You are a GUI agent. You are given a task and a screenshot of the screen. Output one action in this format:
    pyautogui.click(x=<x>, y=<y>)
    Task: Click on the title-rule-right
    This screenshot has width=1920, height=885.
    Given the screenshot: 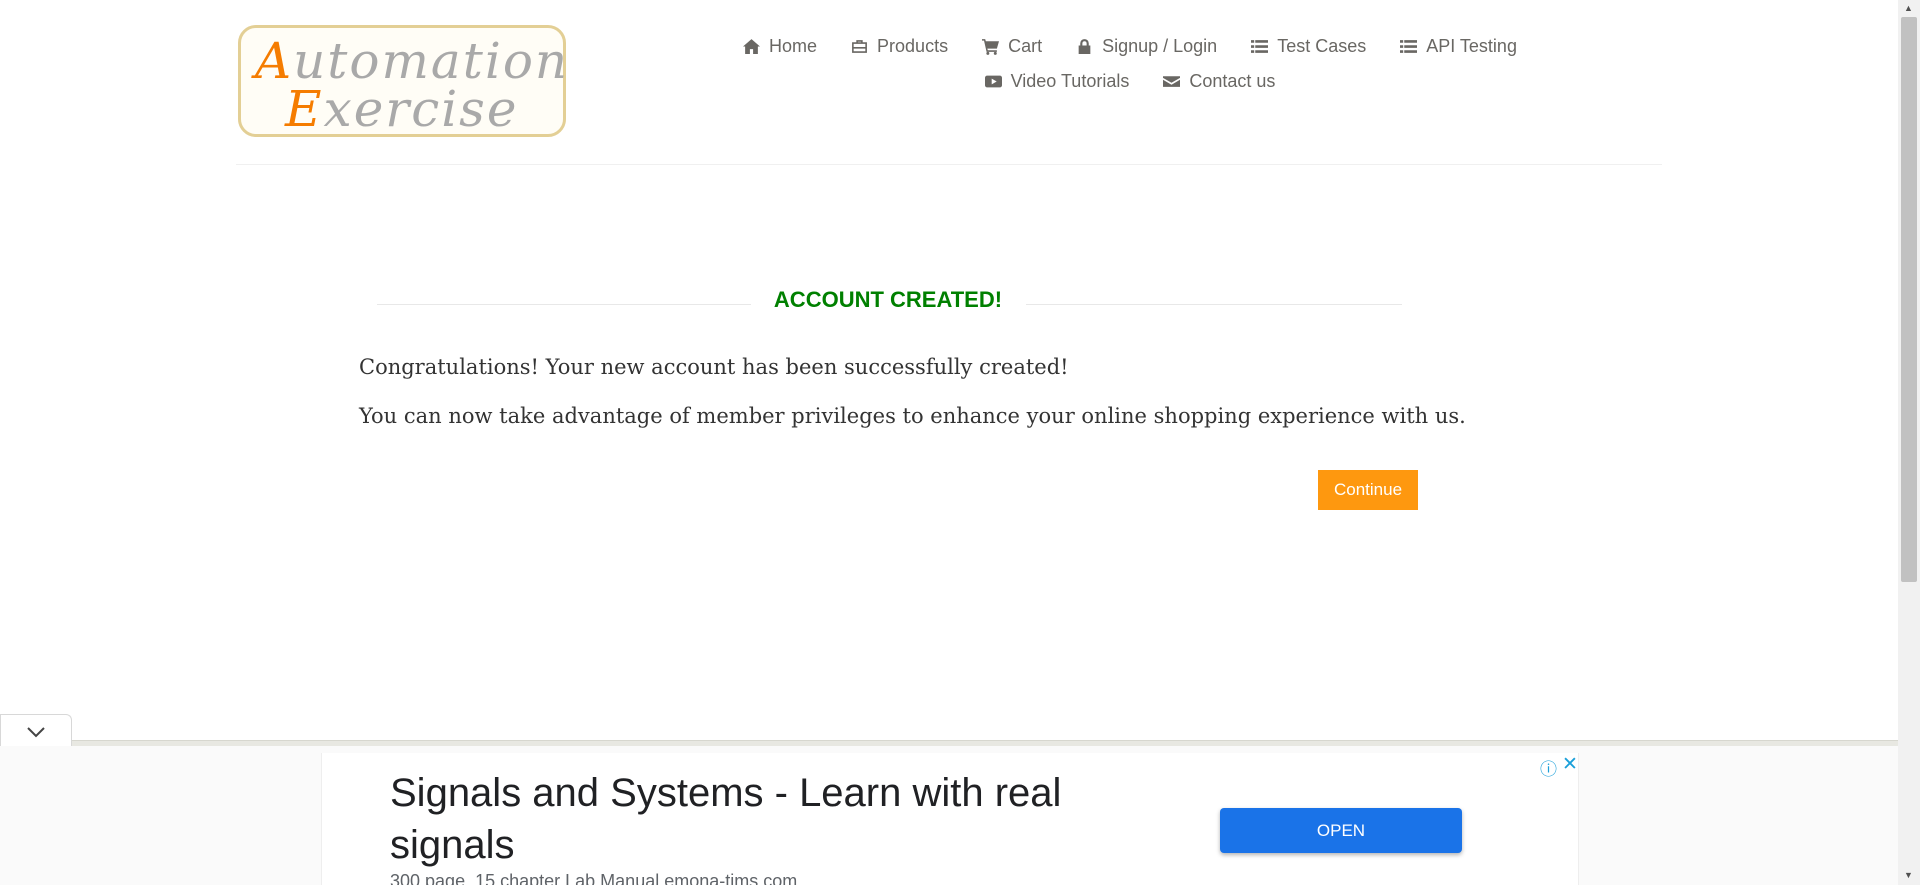 What is the action you would take?
    pyautogui.click(x=1214, y=304)
    